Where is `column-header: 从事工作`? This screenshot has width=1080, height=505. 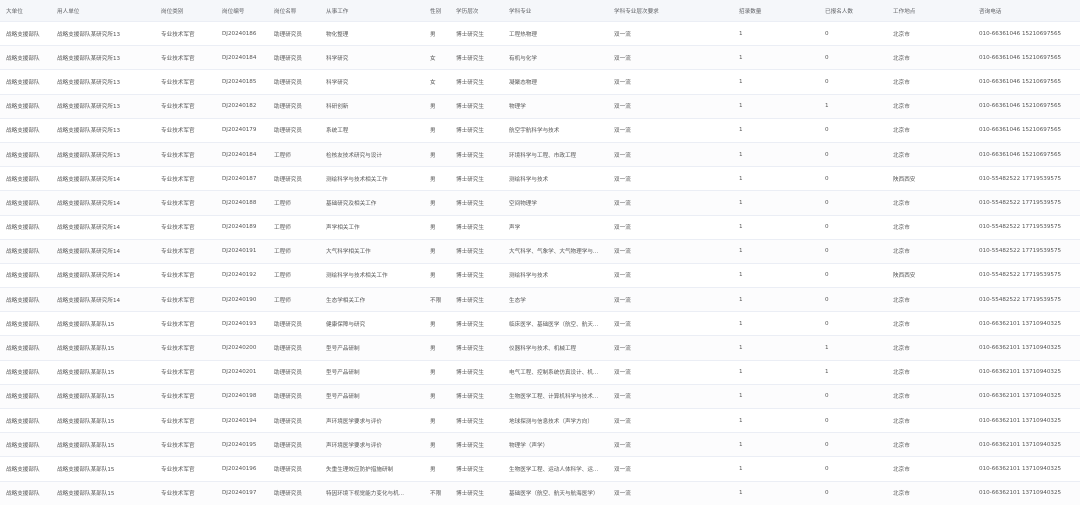
column-header: 从事工作 is located at coordinates (372, 11).